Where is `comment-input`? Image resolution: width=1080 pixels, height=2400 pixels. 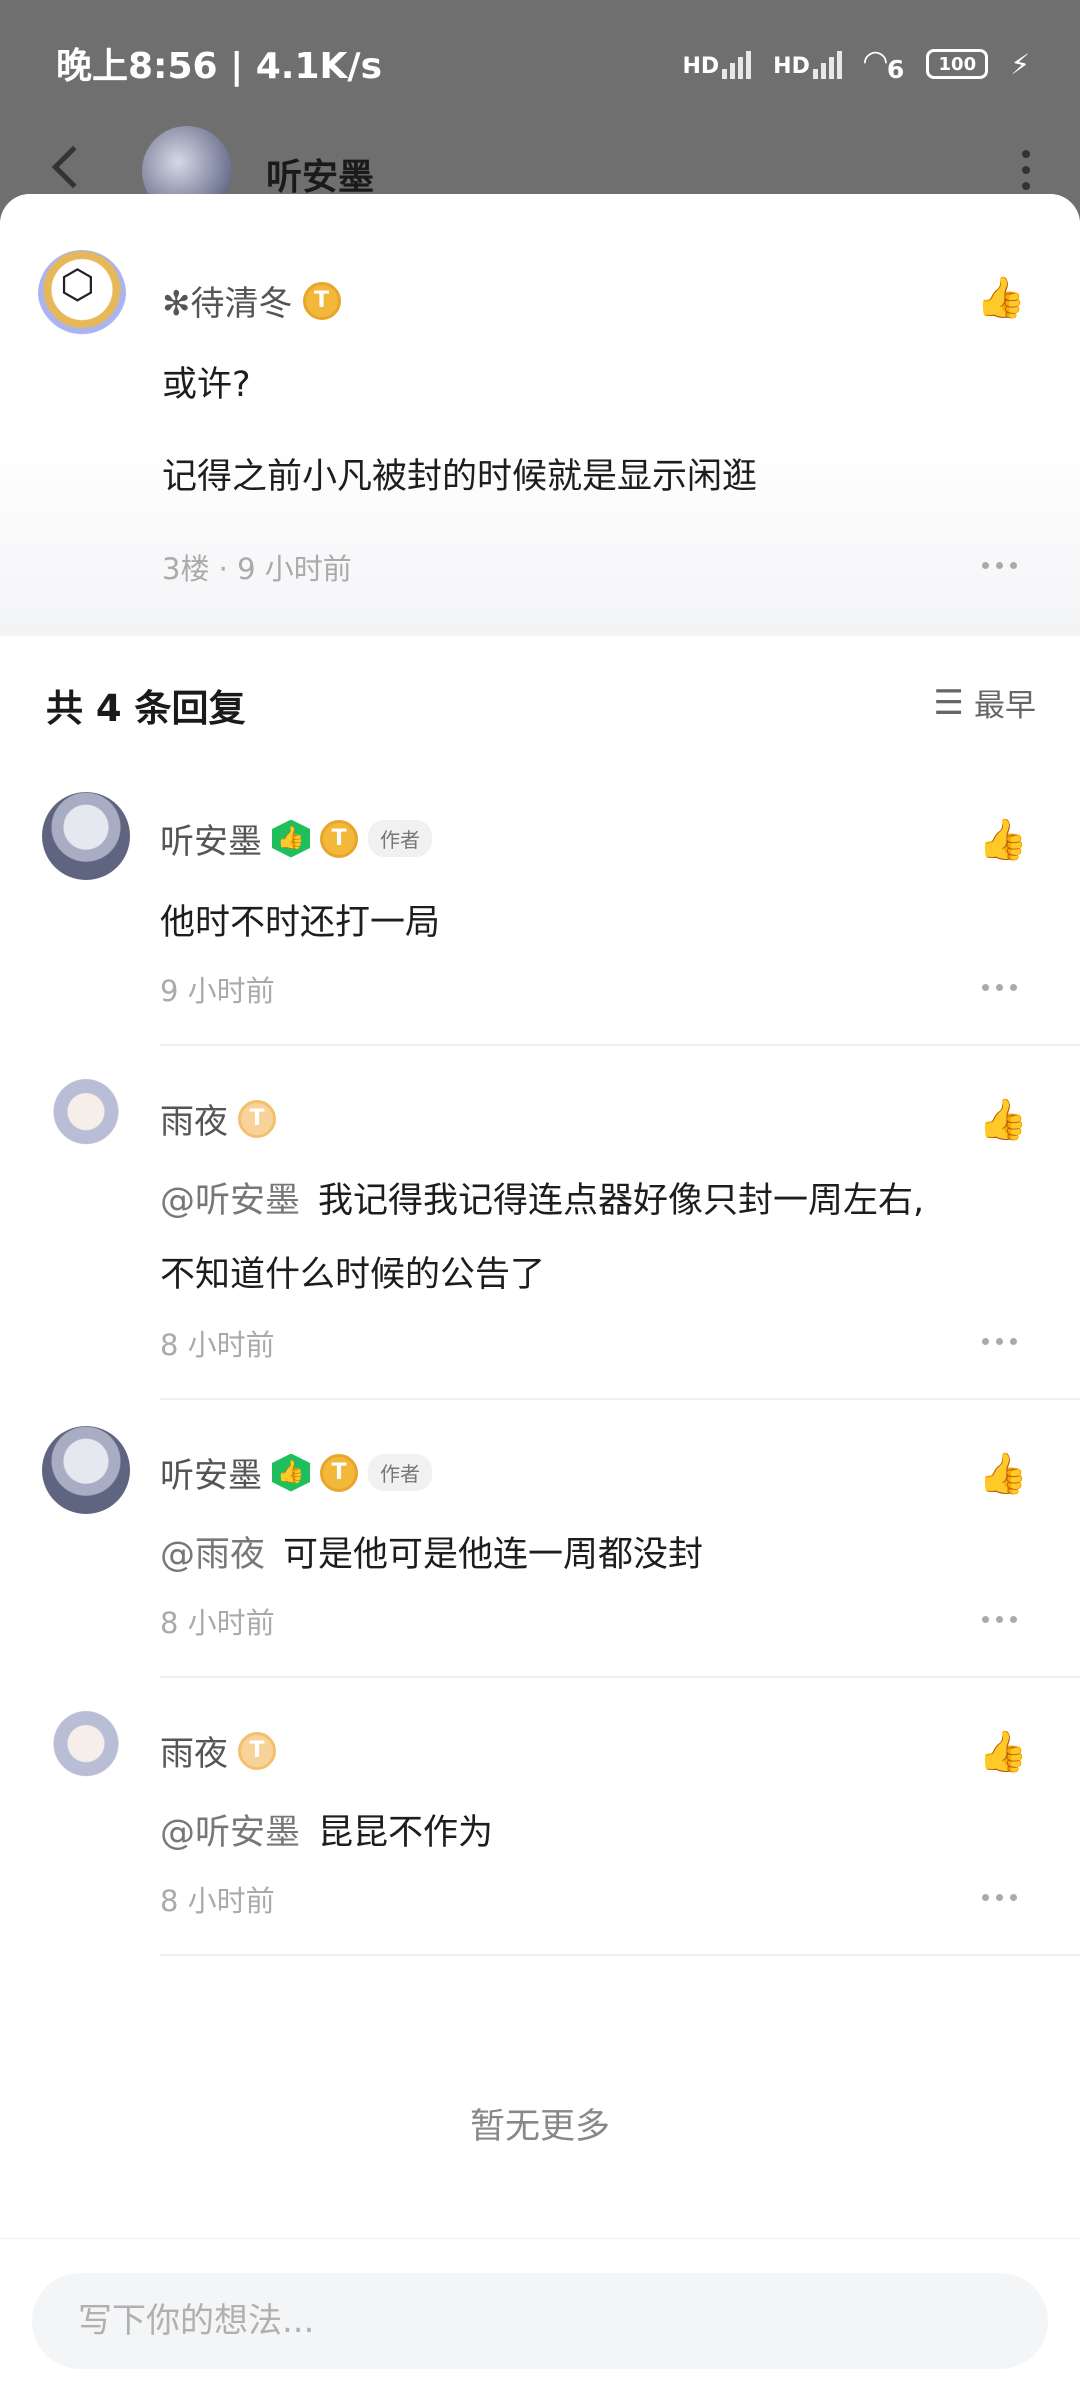
comment-input is located at coordinates (540, 2321).